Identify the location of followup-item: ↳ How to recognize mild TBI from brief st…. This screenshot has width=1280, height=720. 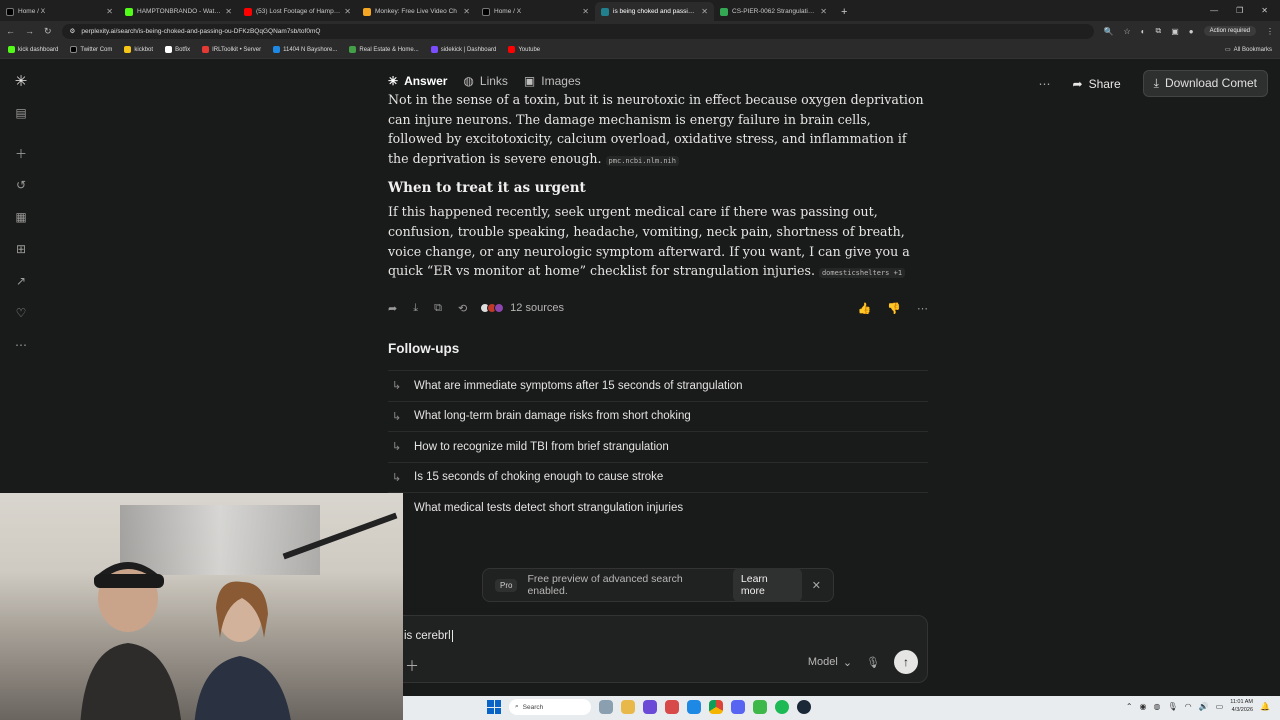
(658, 446).